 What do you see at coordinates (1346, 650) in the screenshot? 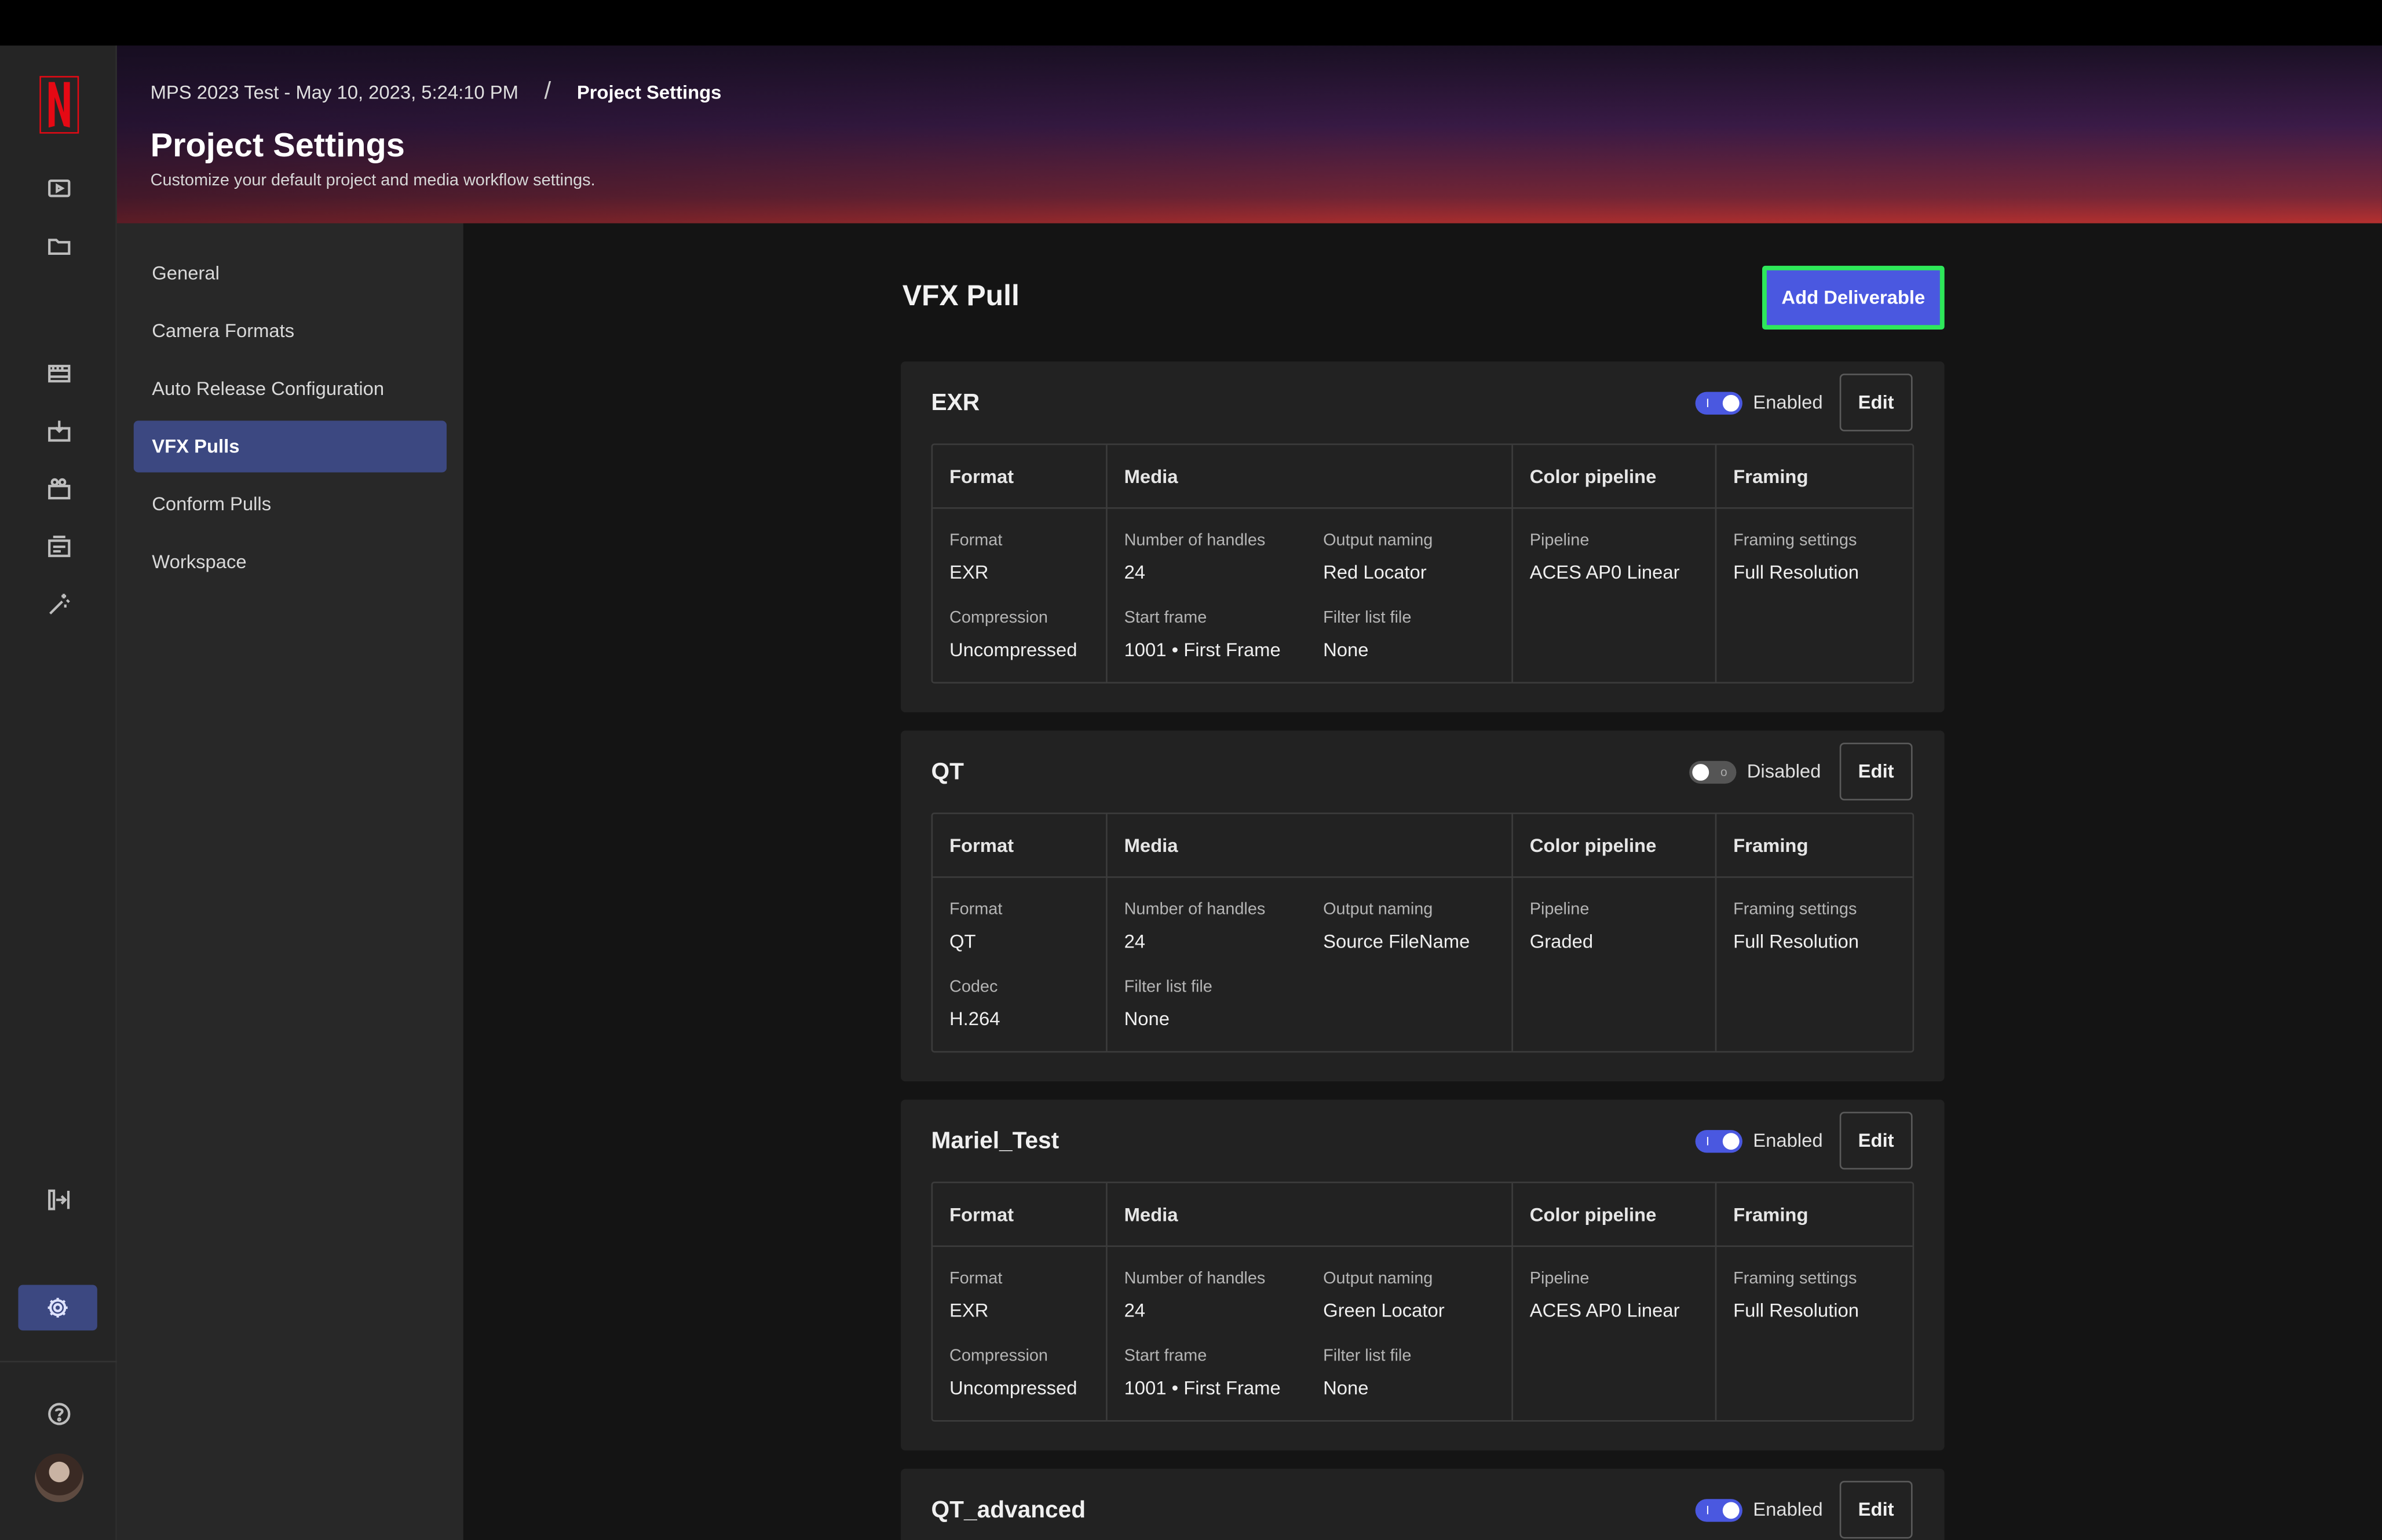
I see `filter-list-value: None` at bounding box center [1346, 650].